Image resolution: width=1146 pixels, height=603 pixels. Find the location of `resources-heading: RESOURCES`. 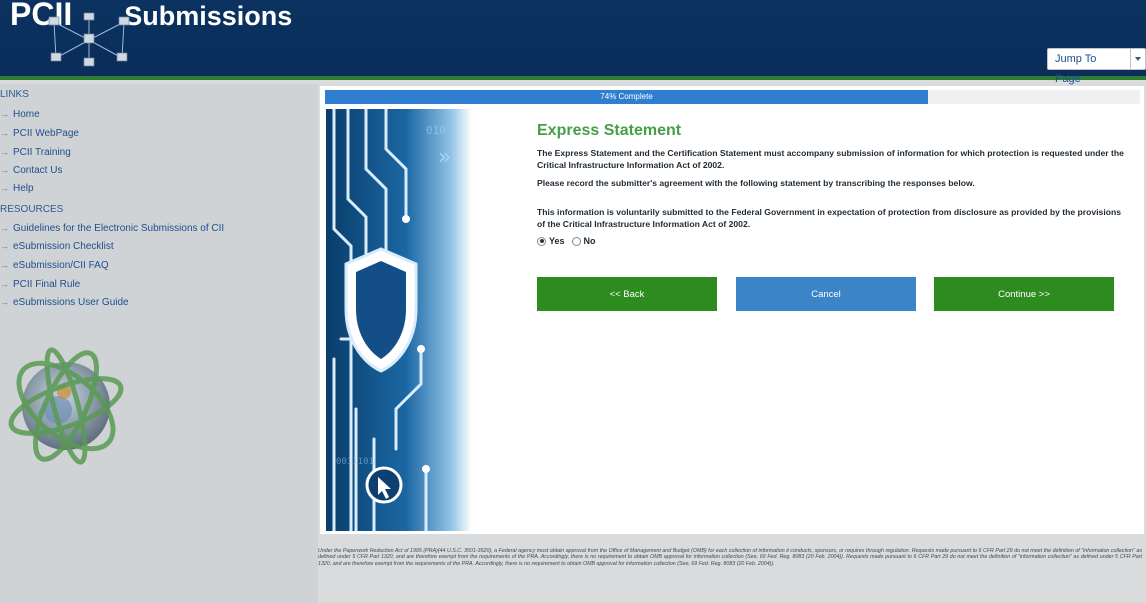

resources-heading: RESOURCES is located at coordinates (32, 209).